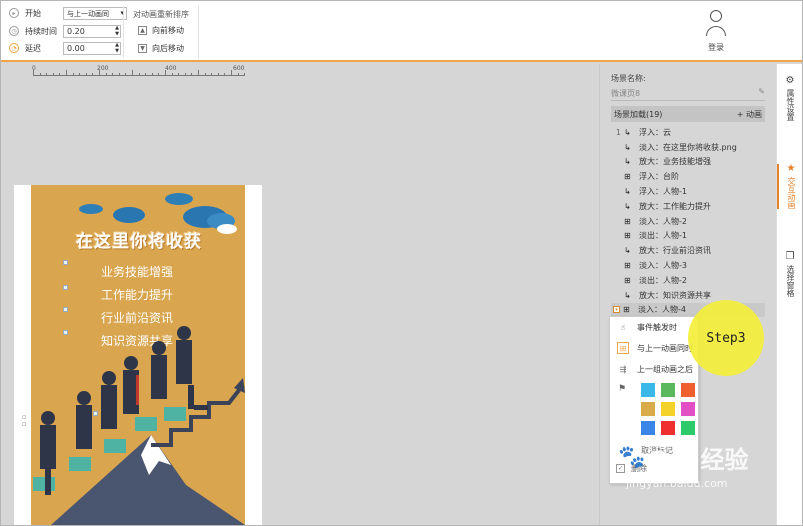 The height and width of the screenshot is (526, 803). Describe the element at coordinates (14, 48) in the screenshot. I see `delay-icon: ◔` at that location.